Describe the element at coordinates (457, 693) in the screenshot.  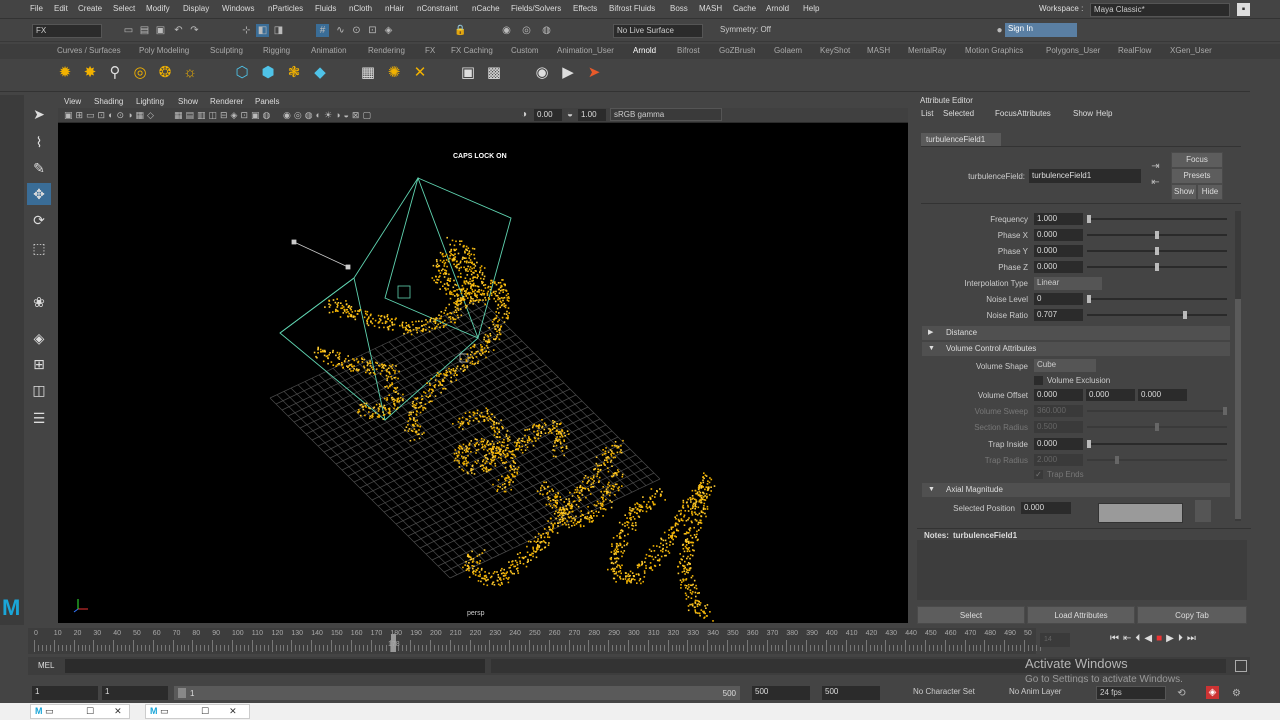
I see `range-slider: 1 500` at that location.